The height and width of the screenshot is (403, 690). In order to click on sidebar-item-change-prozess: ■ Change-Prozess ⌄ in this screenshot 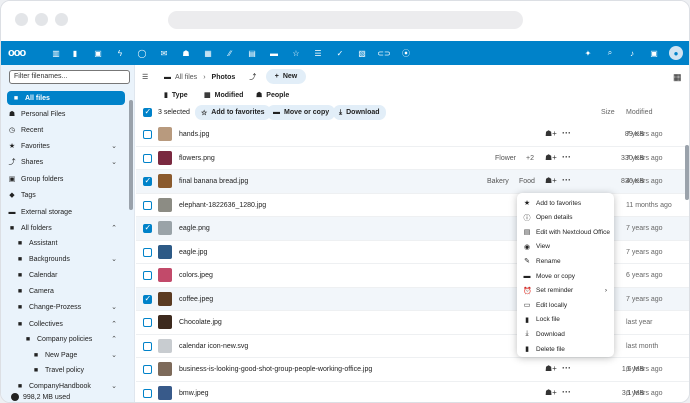, I will do `click(70, 307)`.